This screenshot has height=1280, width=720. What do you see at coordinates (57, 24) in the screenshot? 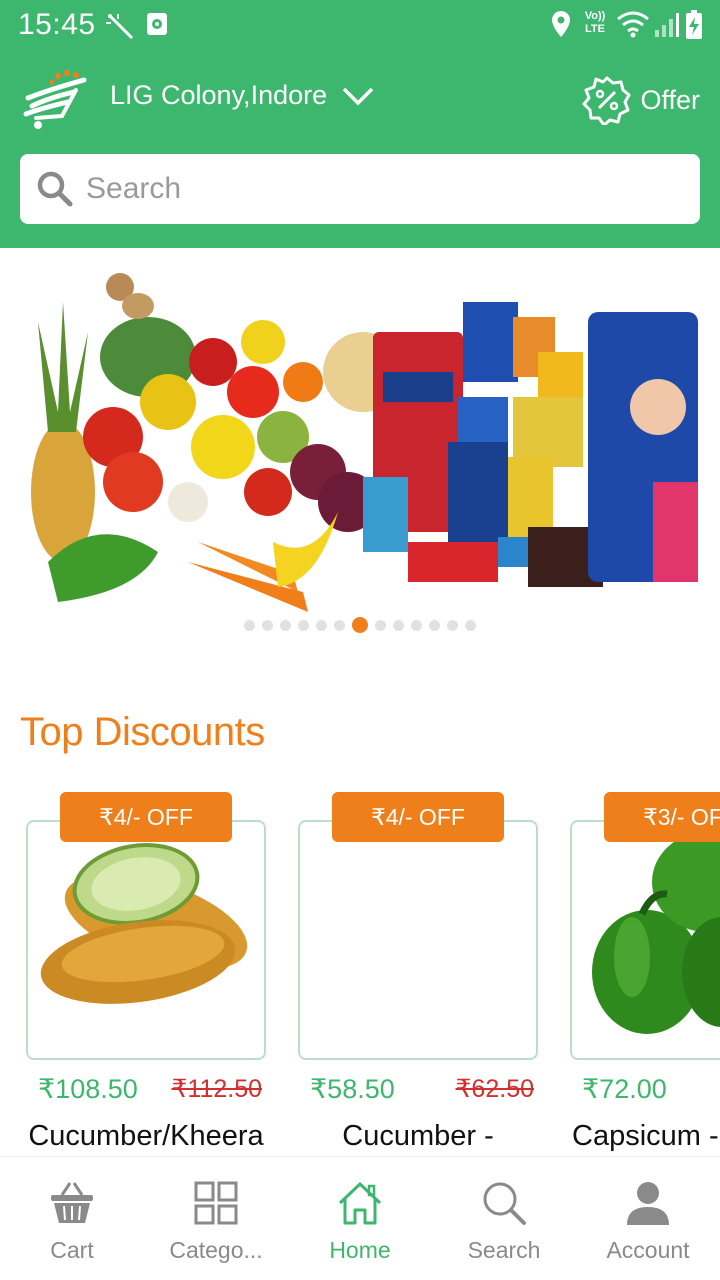
I see `status-time: 15:45` at bounding box center [57, 24].